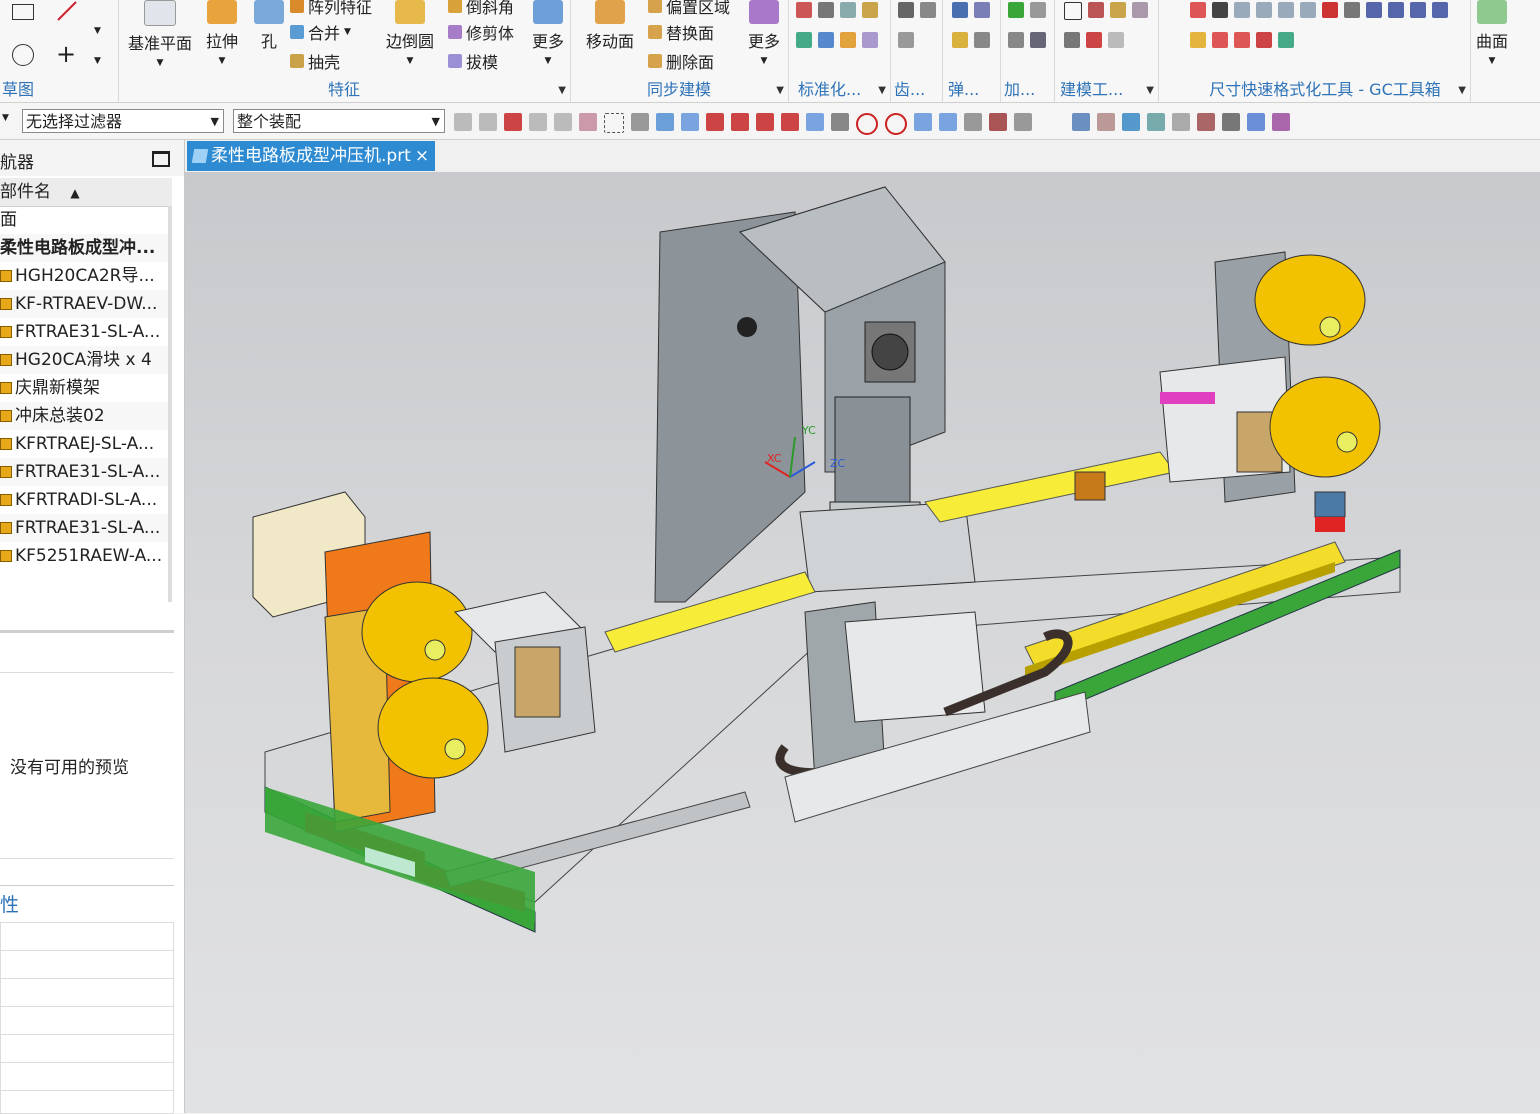  I want to click on snap-existing-point-icon, so click(923, 122).